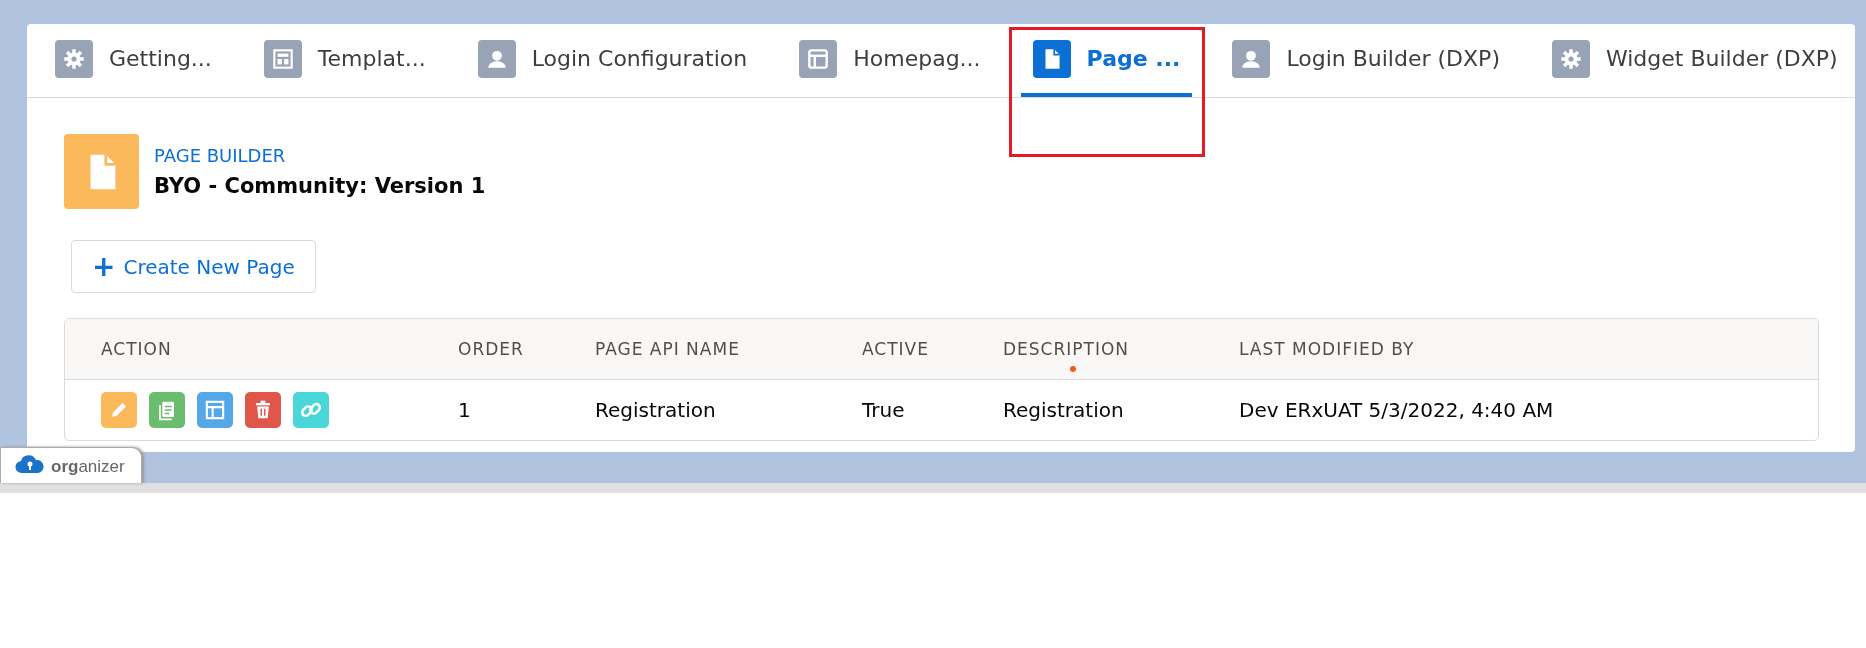  I want to click on table-cell-text: 1, so click(465, 410).